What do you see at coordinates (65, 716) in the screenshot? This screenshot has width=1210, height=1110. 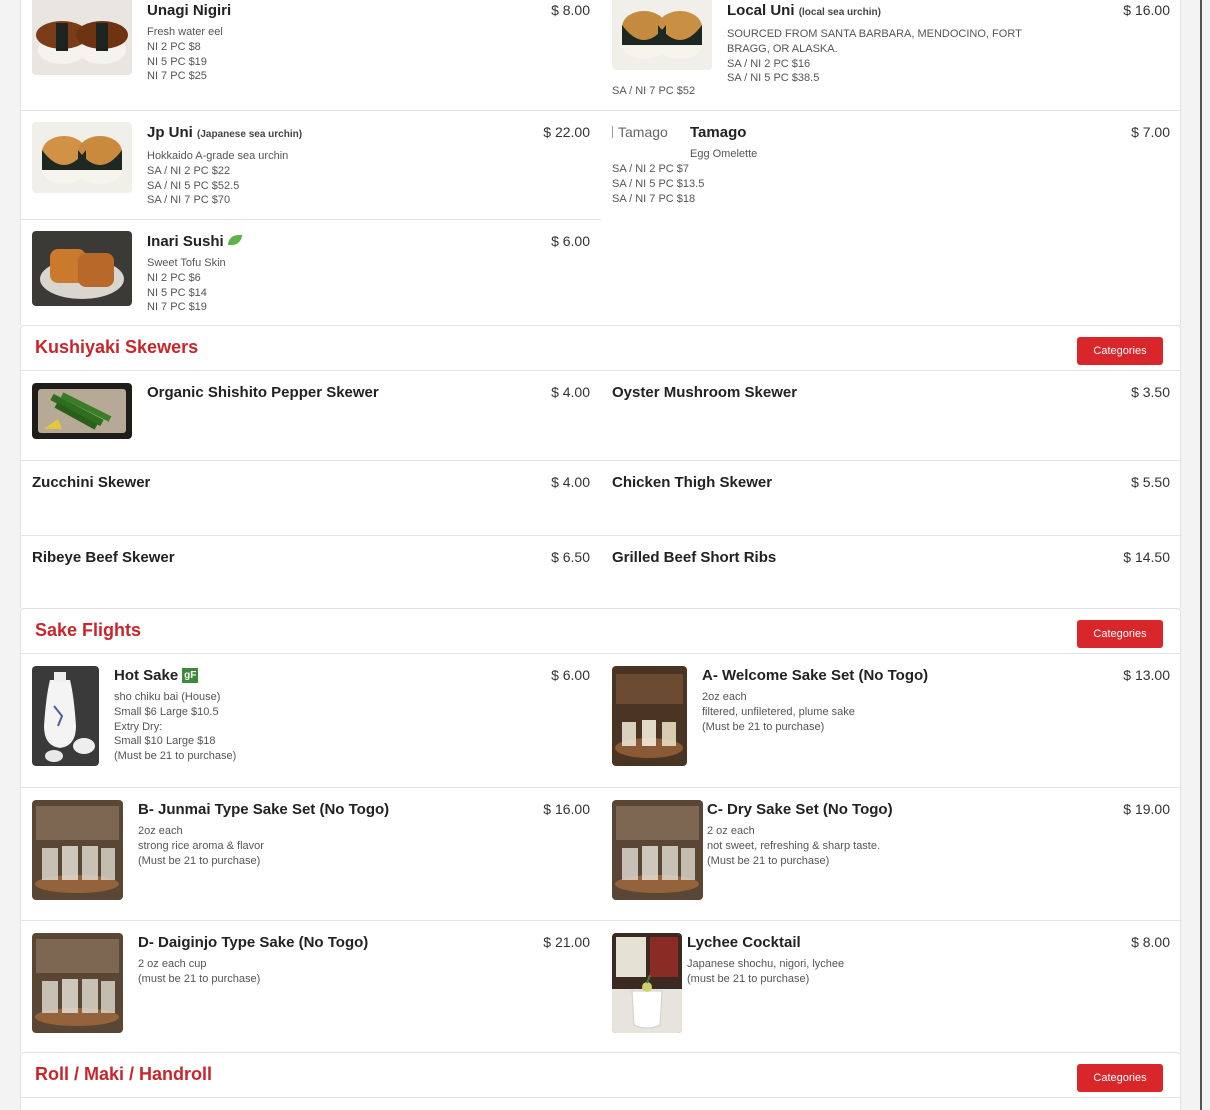 I see `hot-sake-photo` at bounding box center [65, 716].